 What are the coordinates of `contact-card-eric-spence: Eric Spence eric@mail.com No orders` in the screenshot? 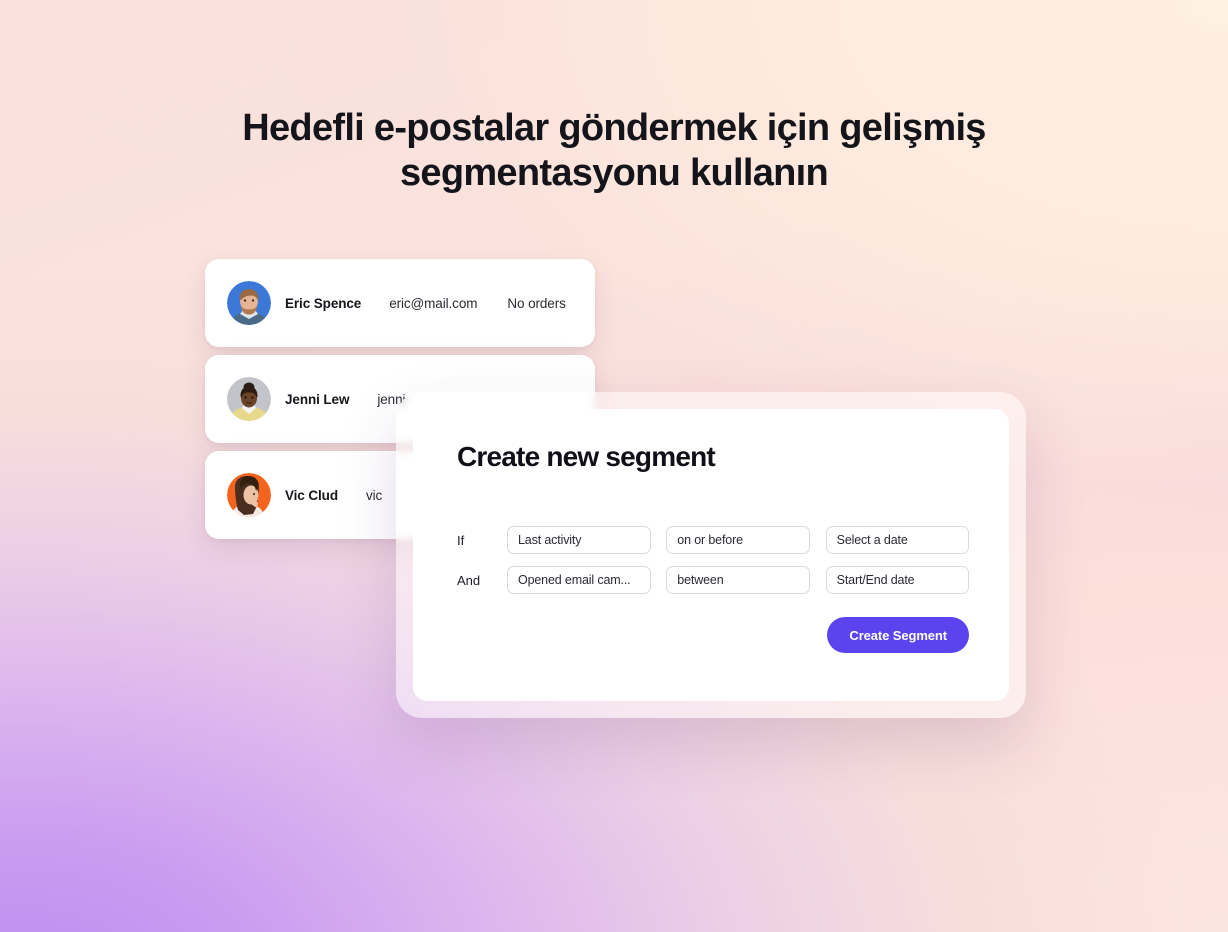 It's located at (400, 303).